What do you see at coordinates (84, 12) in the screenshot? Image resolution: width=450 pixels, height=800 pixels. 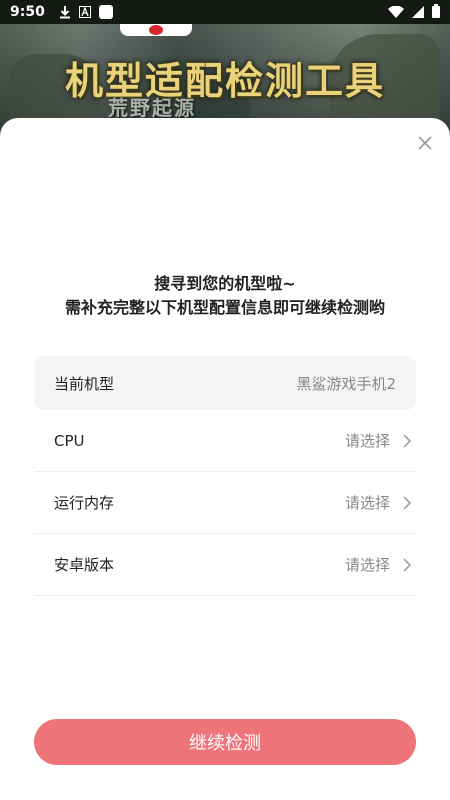 I see `font-a-icon` at bounding box center [84, 12].